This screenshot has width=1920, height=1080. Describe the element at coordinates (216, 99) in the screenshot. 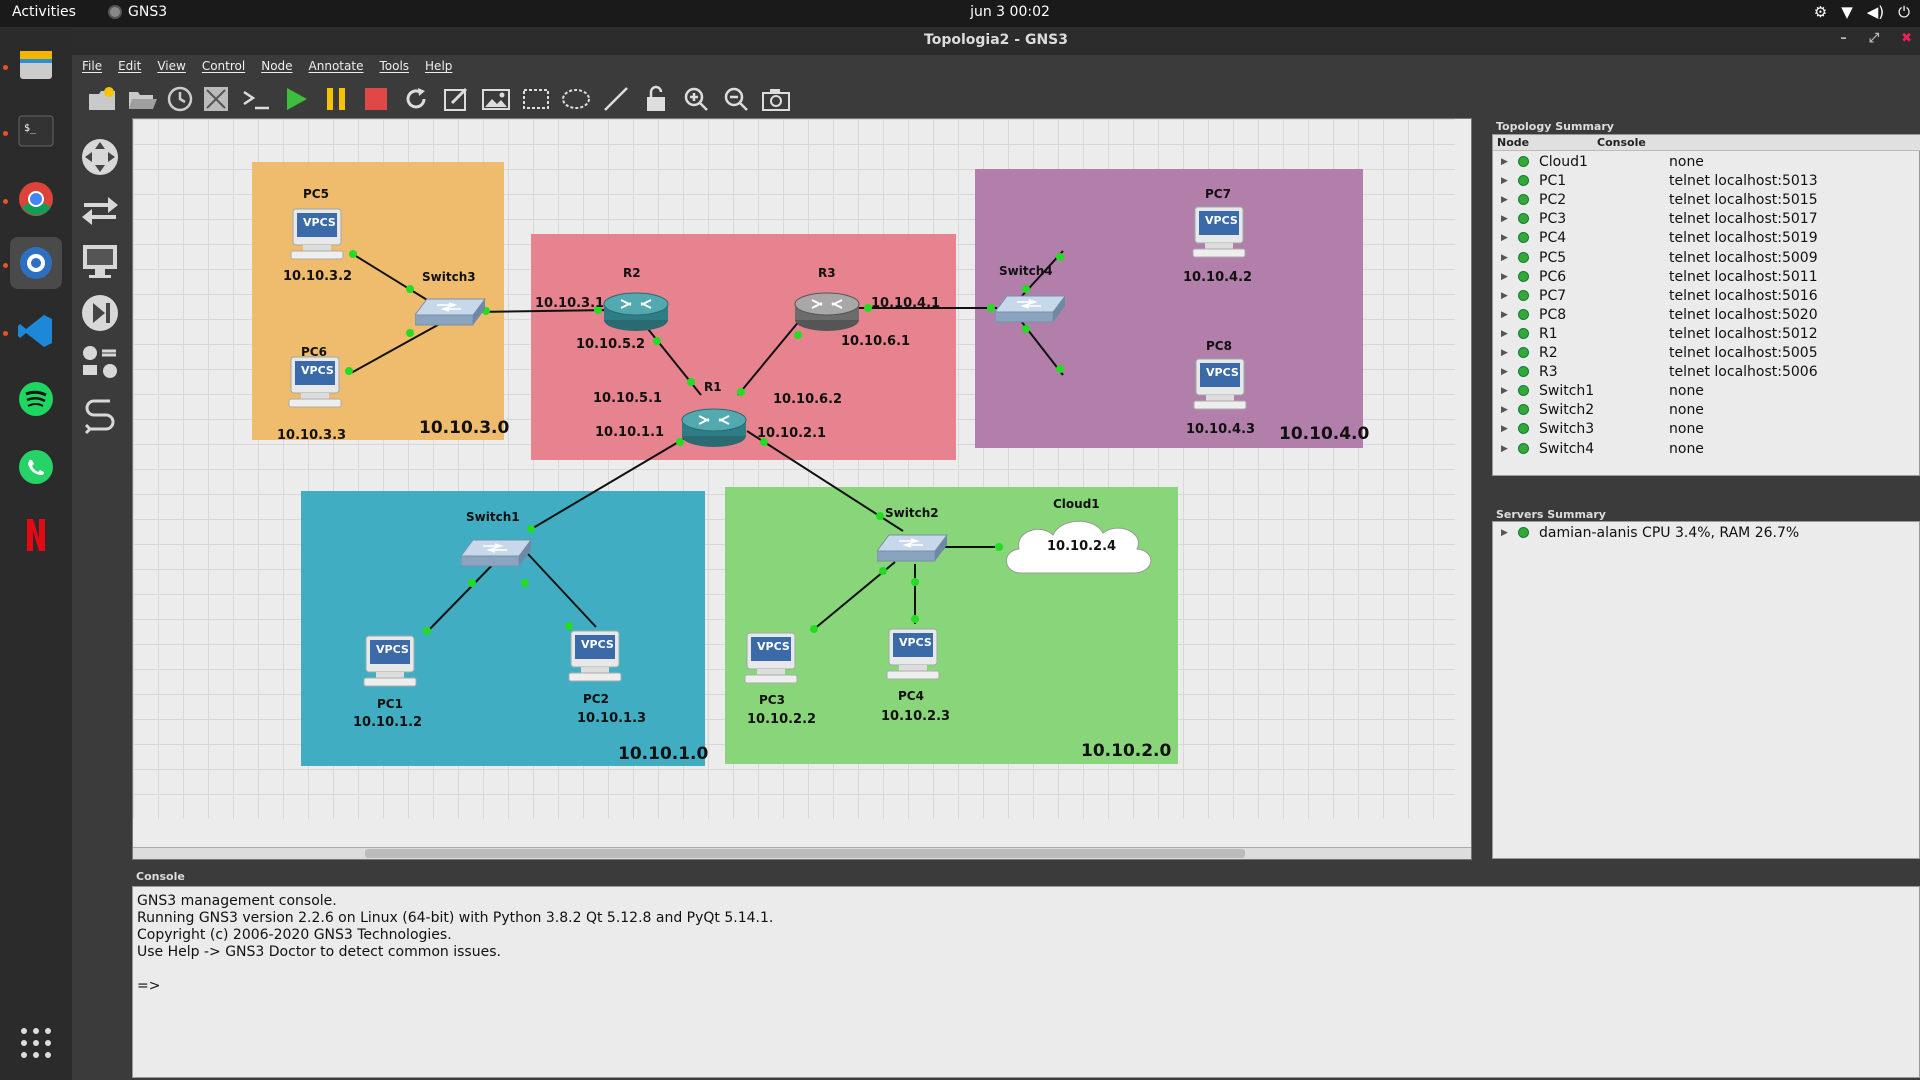

I see `show-interface-labels-icon` at that location.